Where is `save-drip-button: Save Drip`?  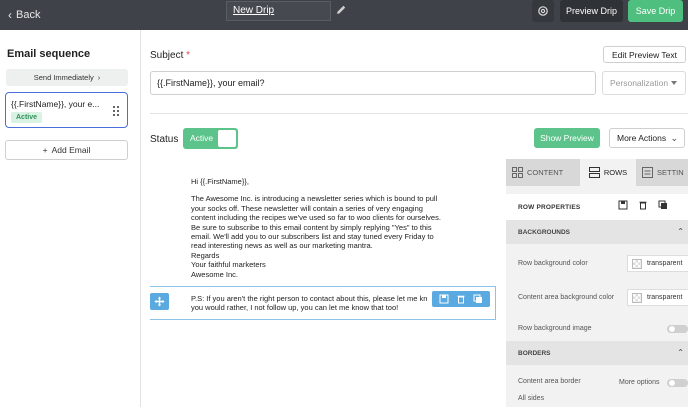
save-drip-button: Save Drip is located at coordinates (655, 11).